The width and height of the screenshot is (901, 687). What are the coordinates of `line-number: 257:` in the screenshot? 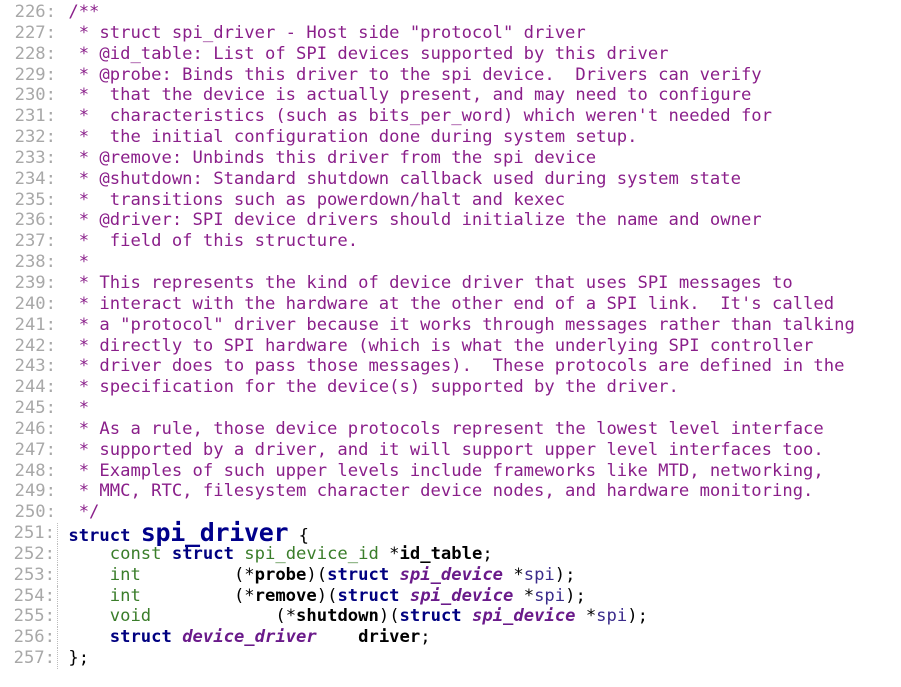 It's located at (29, 658).